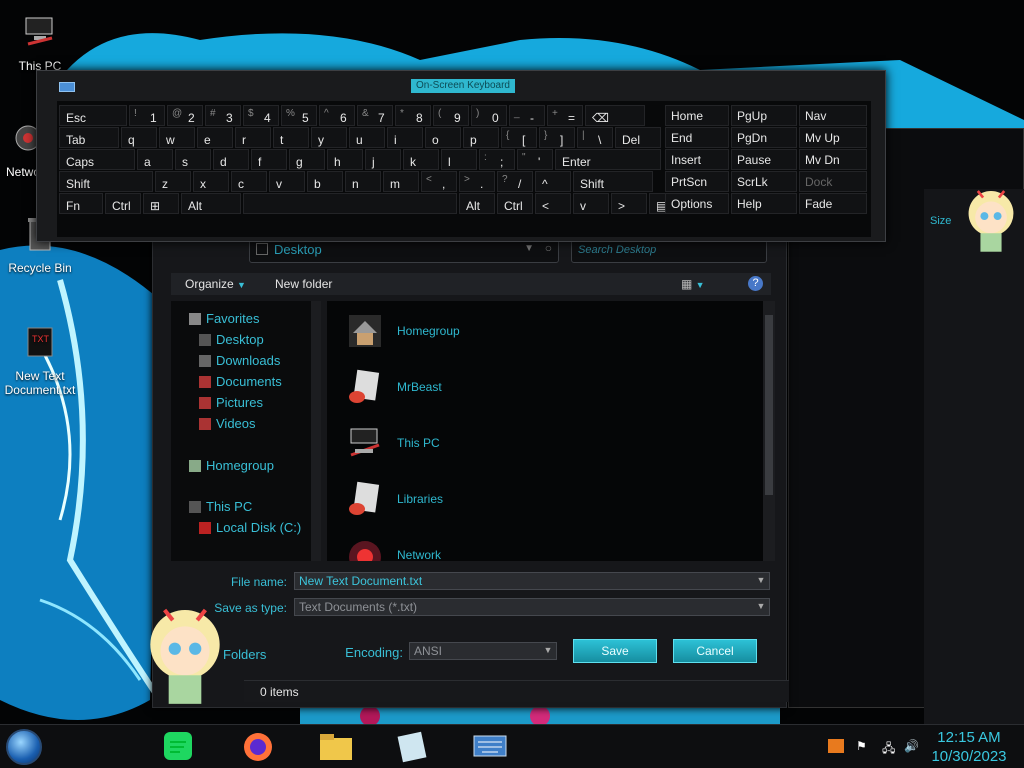 The image size is (1024, 768). I want to click on key-3-1: z, so click(173, 181).